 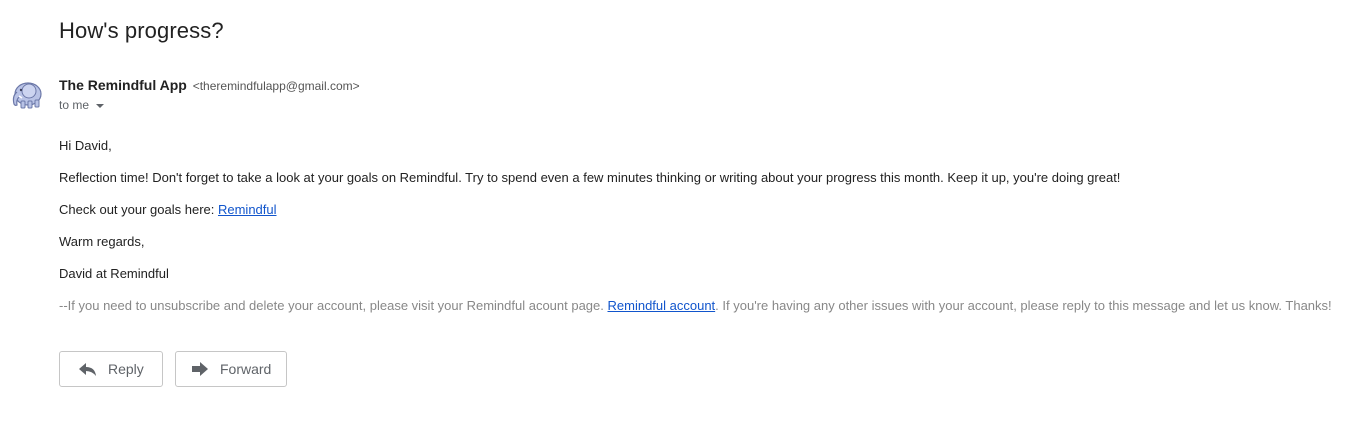 What do you see at coordinates (85, 145) in the screenshot?
I see `greeting-text: Hi David,` at bounding box center [85, 145].